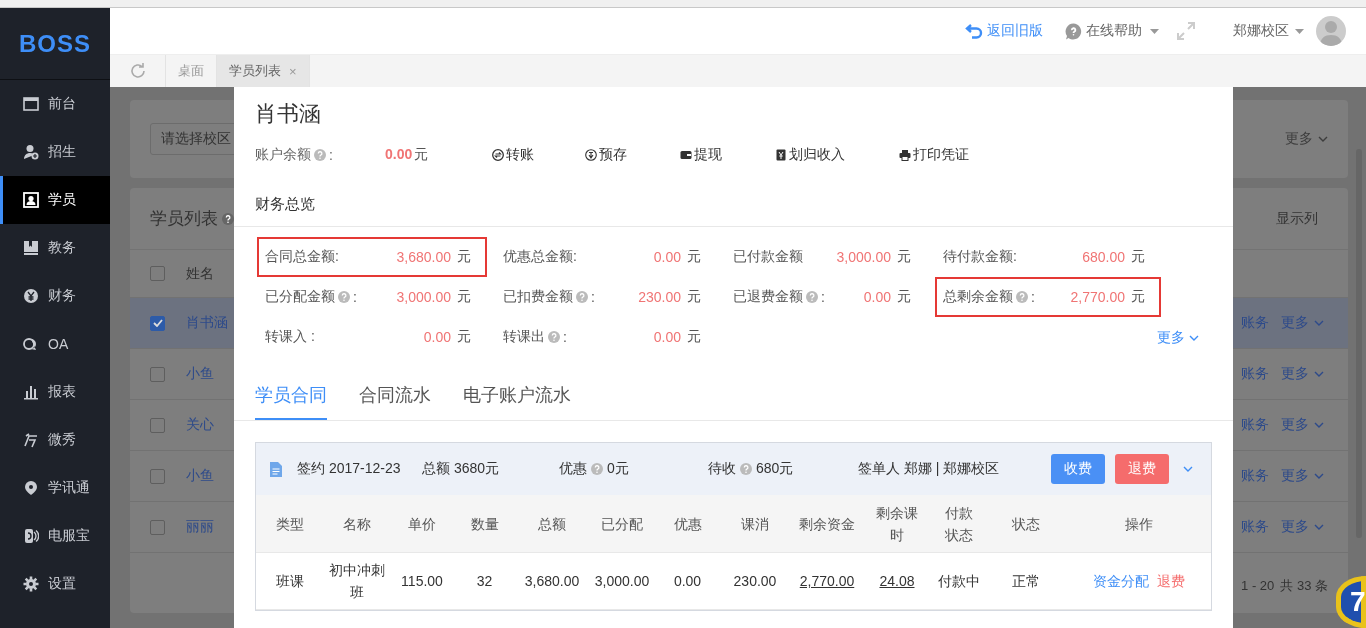  I want to click on section-title: 财务总览, so click(733, 198).